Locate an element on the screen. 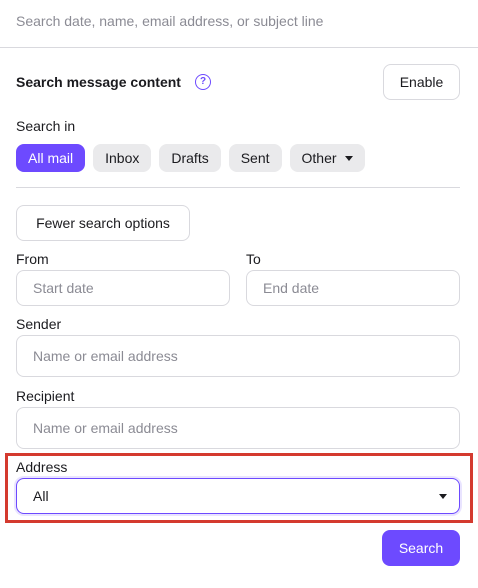 Image resolution: width=478 pixels, height=588 pixels. fewer-search-options-button: Fewer search options is located at coordinates (103, 223).